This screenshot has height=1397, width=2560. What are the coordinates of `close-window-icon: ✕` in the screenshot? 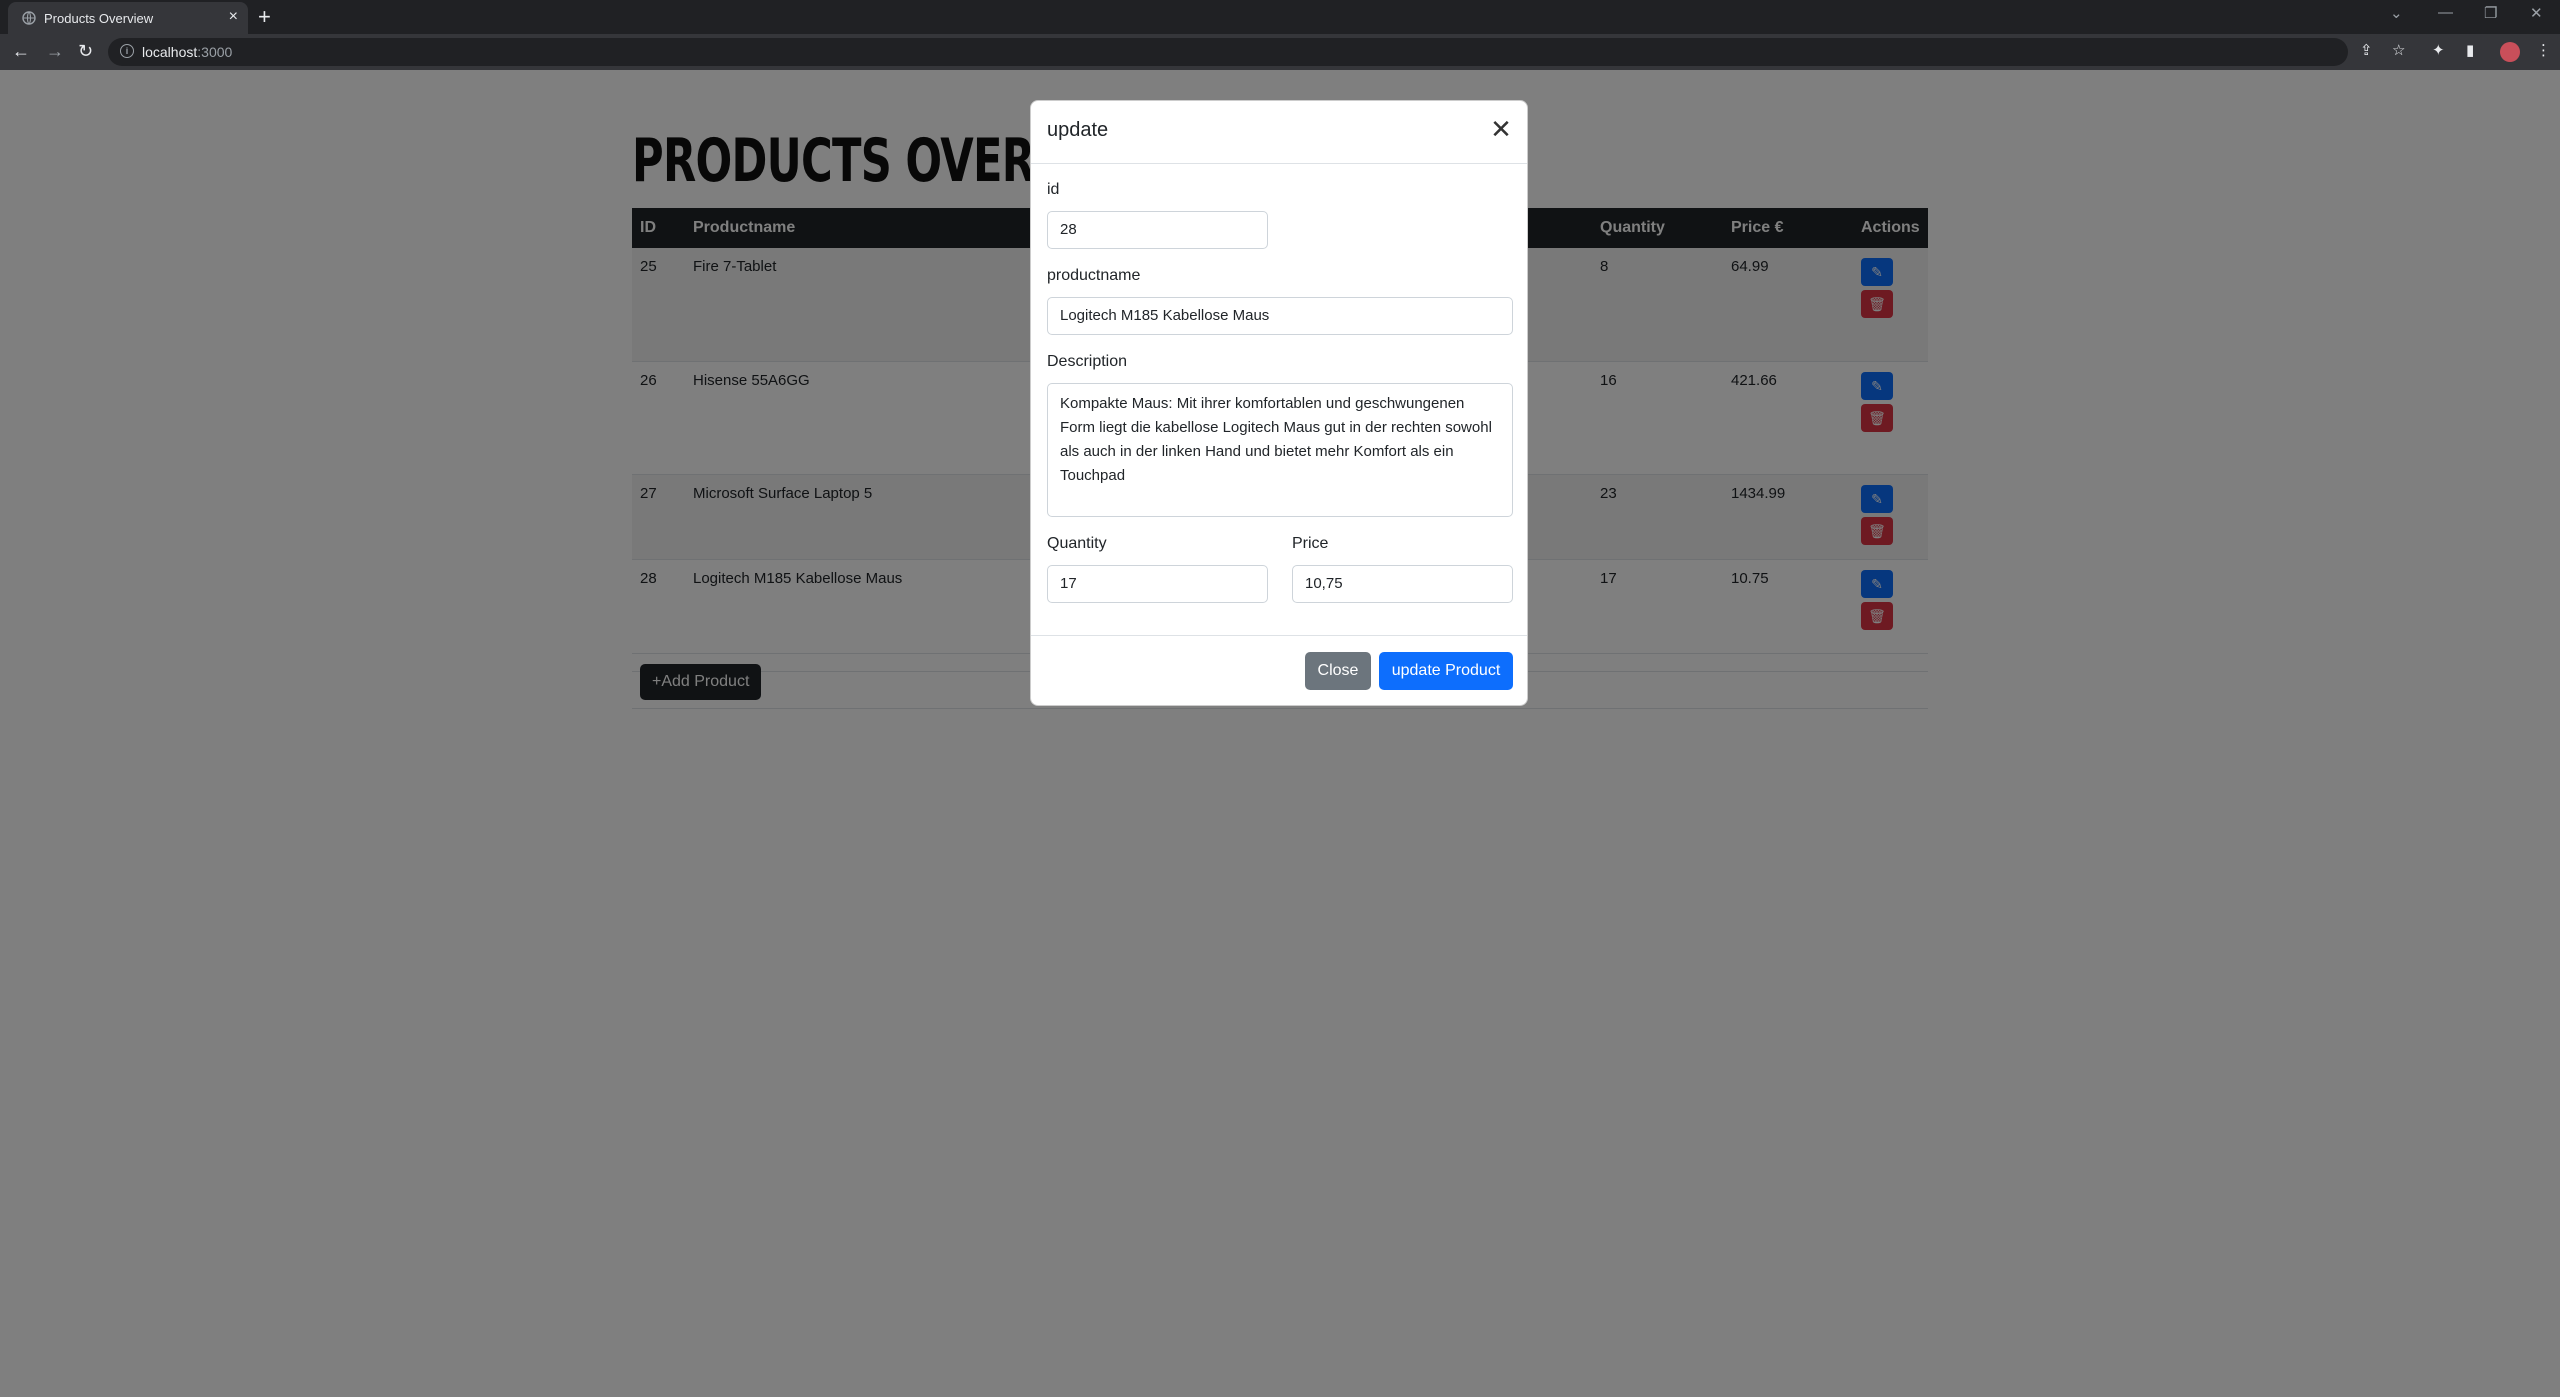 It's located at (2536, 13).